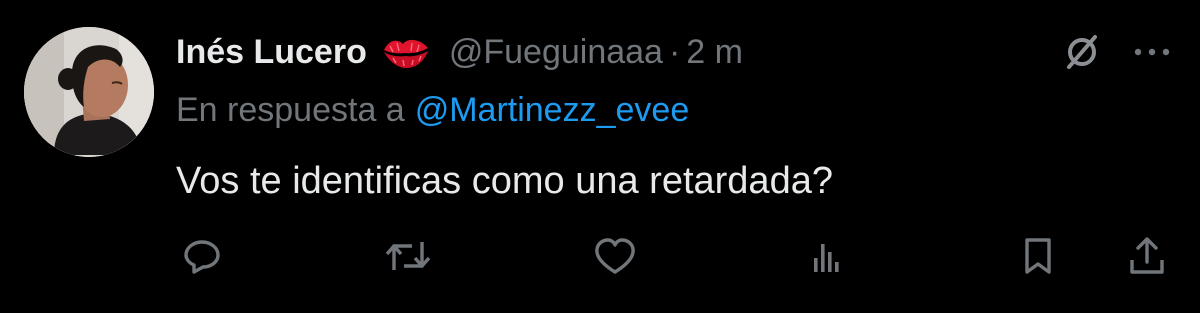 This screenshot has height=313, width=1200. I want to click on bookmark-icon, so click(1038, 256).